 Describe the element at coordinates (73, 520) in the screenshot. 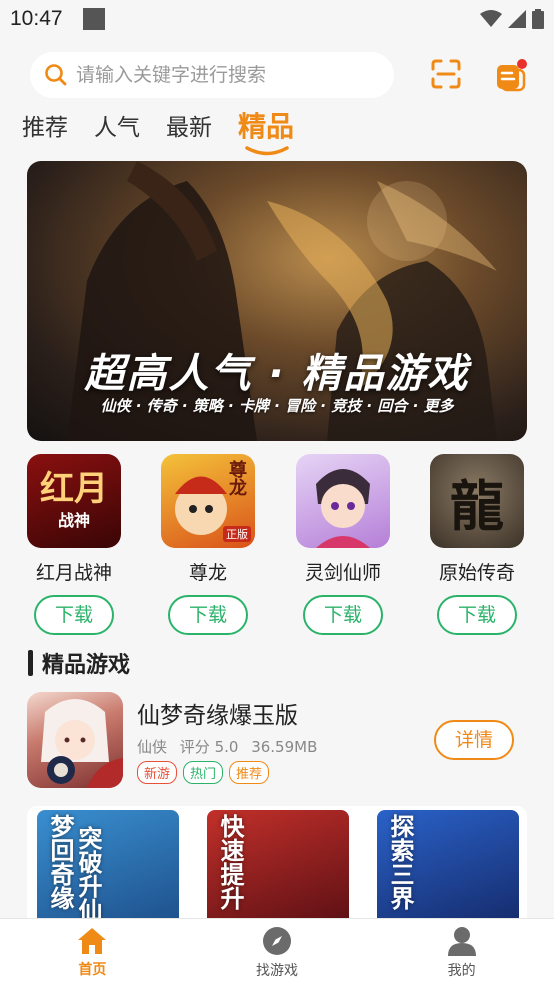

I see `game-icon-subtitle: 战神` at that location.